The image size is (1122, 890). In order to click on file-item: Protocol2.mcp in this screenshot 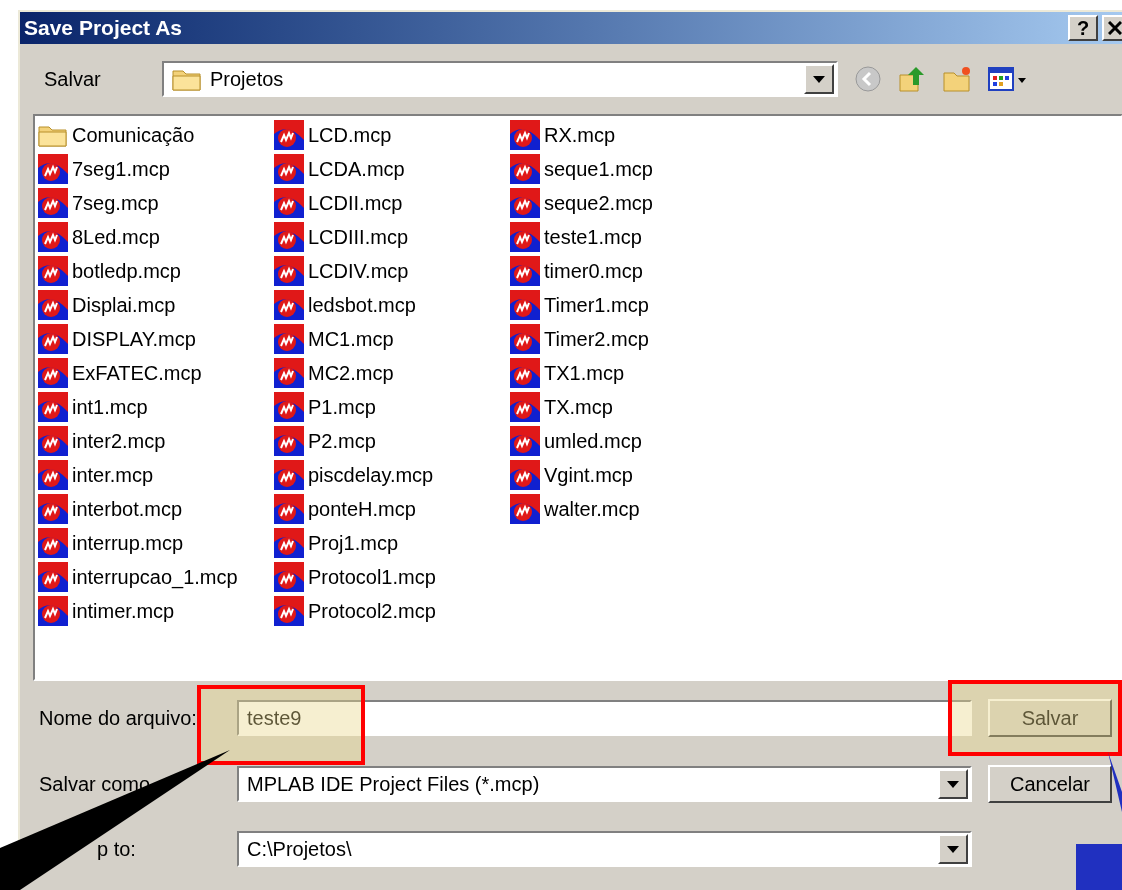, I will do `click(392, 611)`.